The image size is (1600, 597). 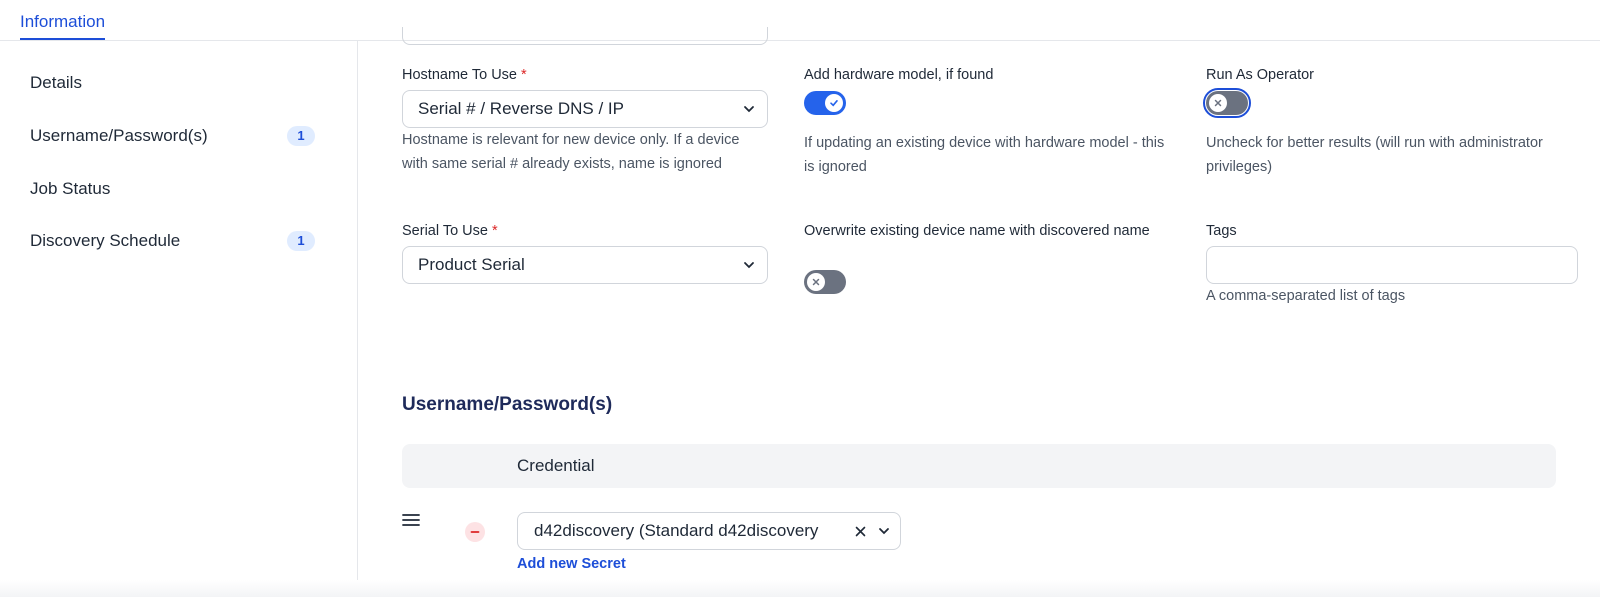 I want to click on hostname-select: Serial # / Reverse DNS / IP, so click(x=585, y=109).